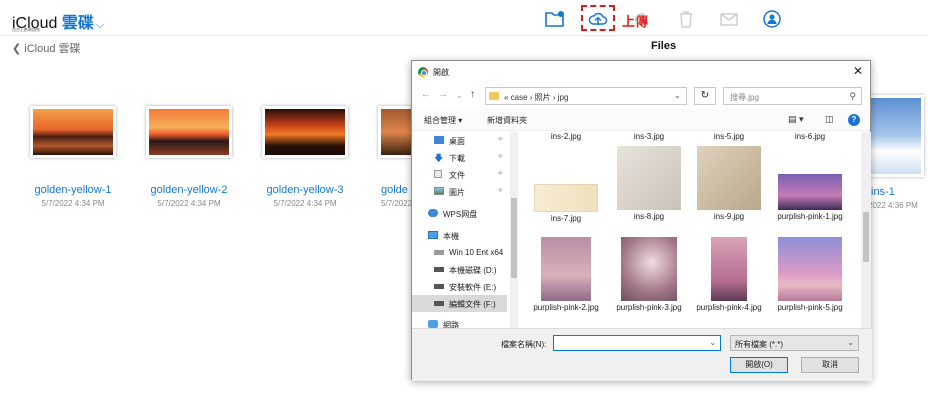 Image resolution: width=928 pixels, height=407 pixels. I want to click on page-title: Files, so click(664, 46).